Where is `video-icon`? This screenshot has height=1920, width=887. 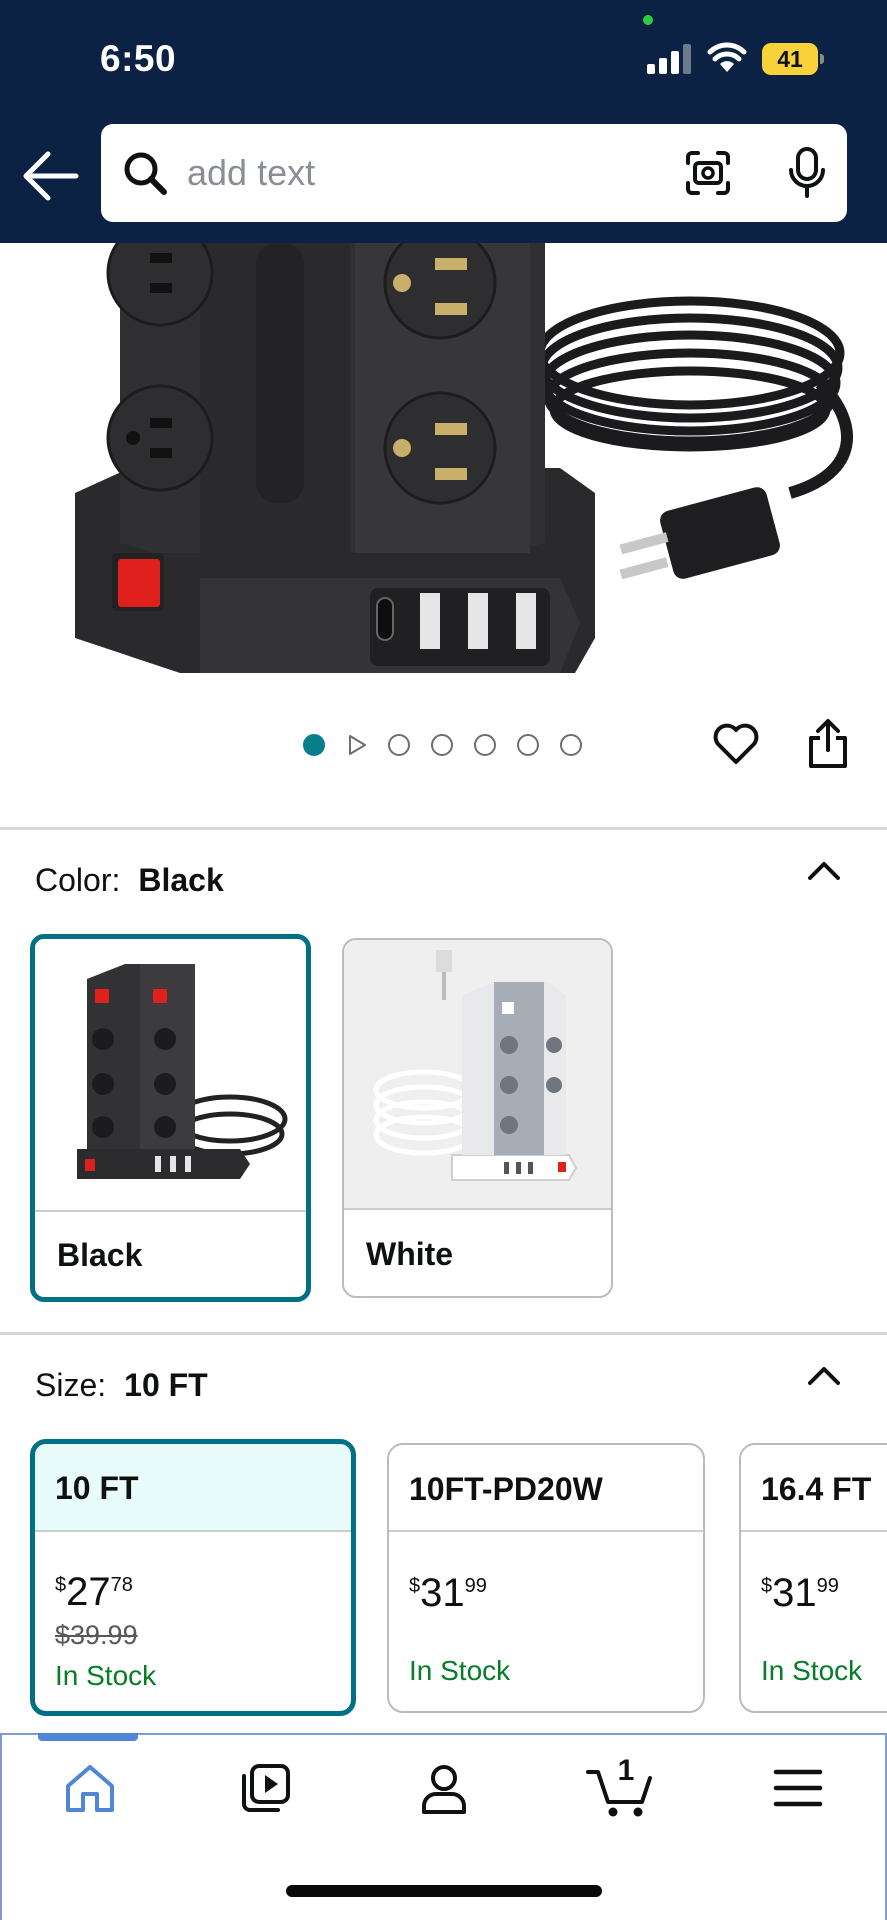
video-icon is located at coordinates (266, 1788).